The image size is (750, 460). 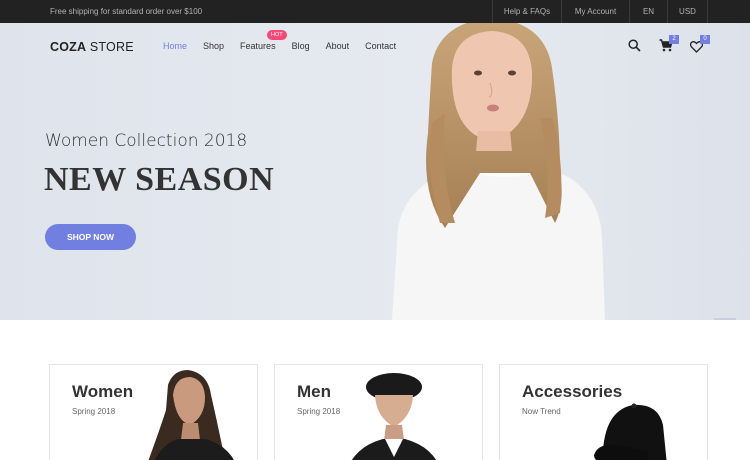 What do you see at coordinates (634, 48) in the screenshot?
I see `search-icon` at bounding box center [634, 48].